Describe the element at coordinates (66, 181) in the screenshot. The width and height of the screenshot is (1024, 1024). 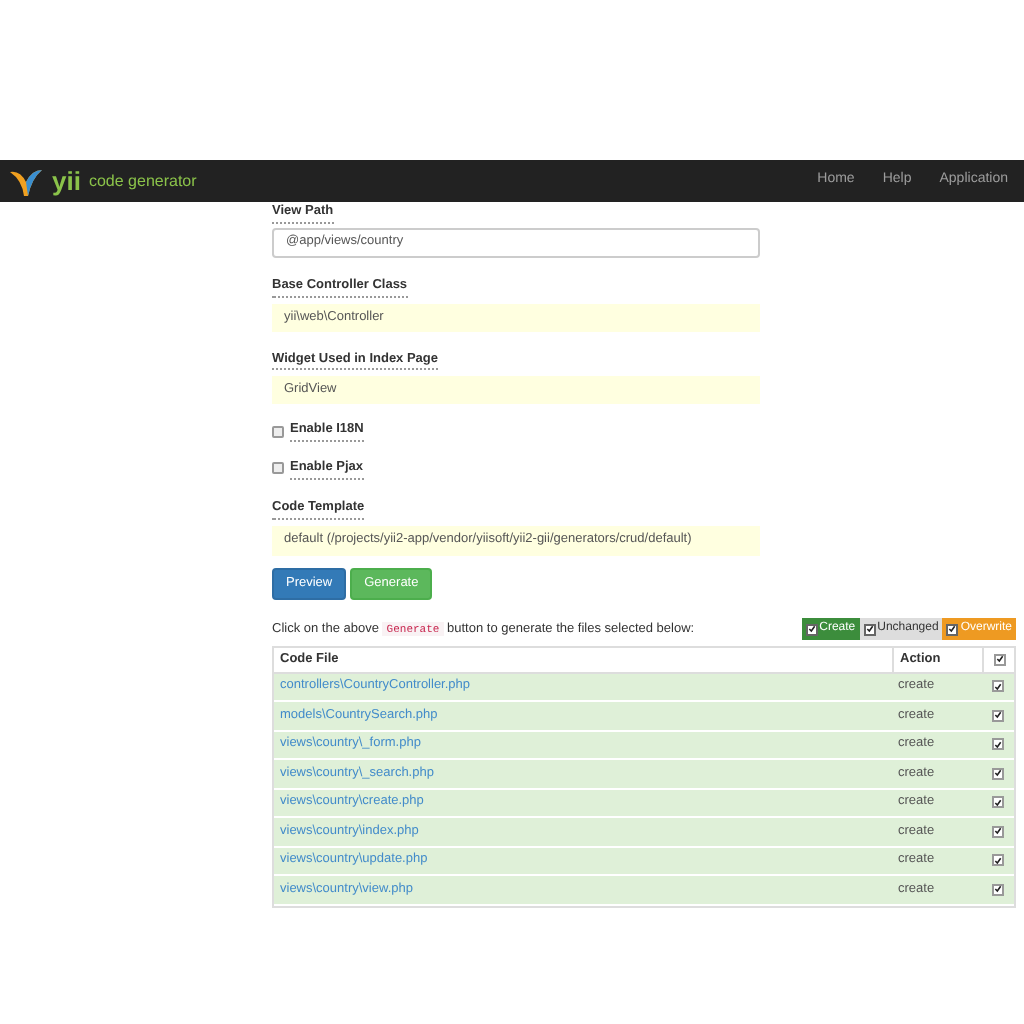
I see `brand-logo: yii` at that location.